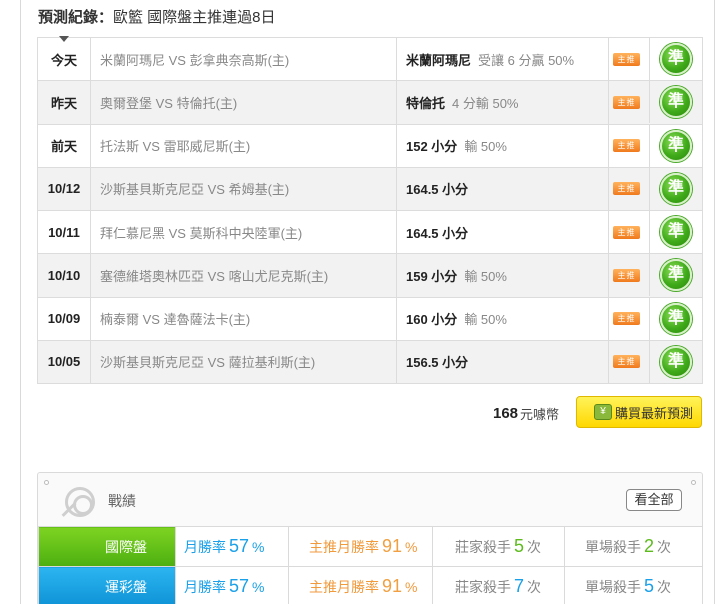 The height and width of the screenshot is (604, 720). I want to click on single-game-killer-count: 單場殺手 2 次, so click(633, 546).